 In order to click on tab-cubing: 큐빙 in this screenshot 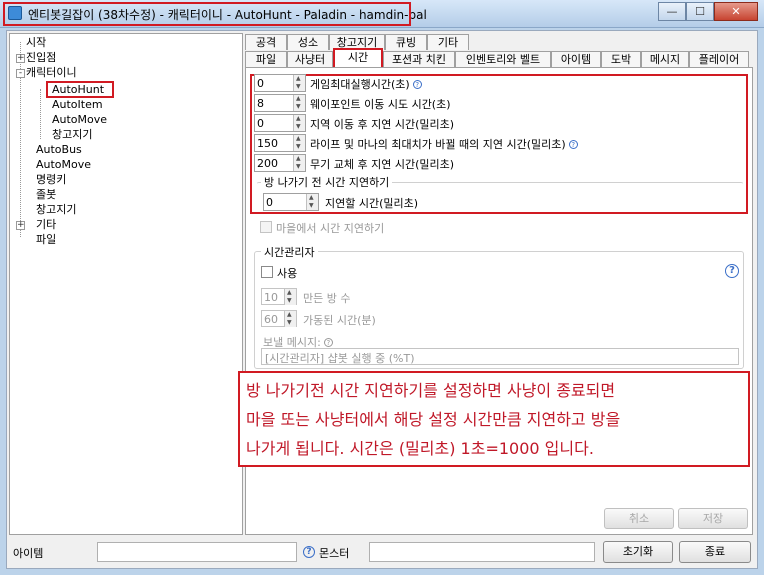, I will do `click(406, 42)`.